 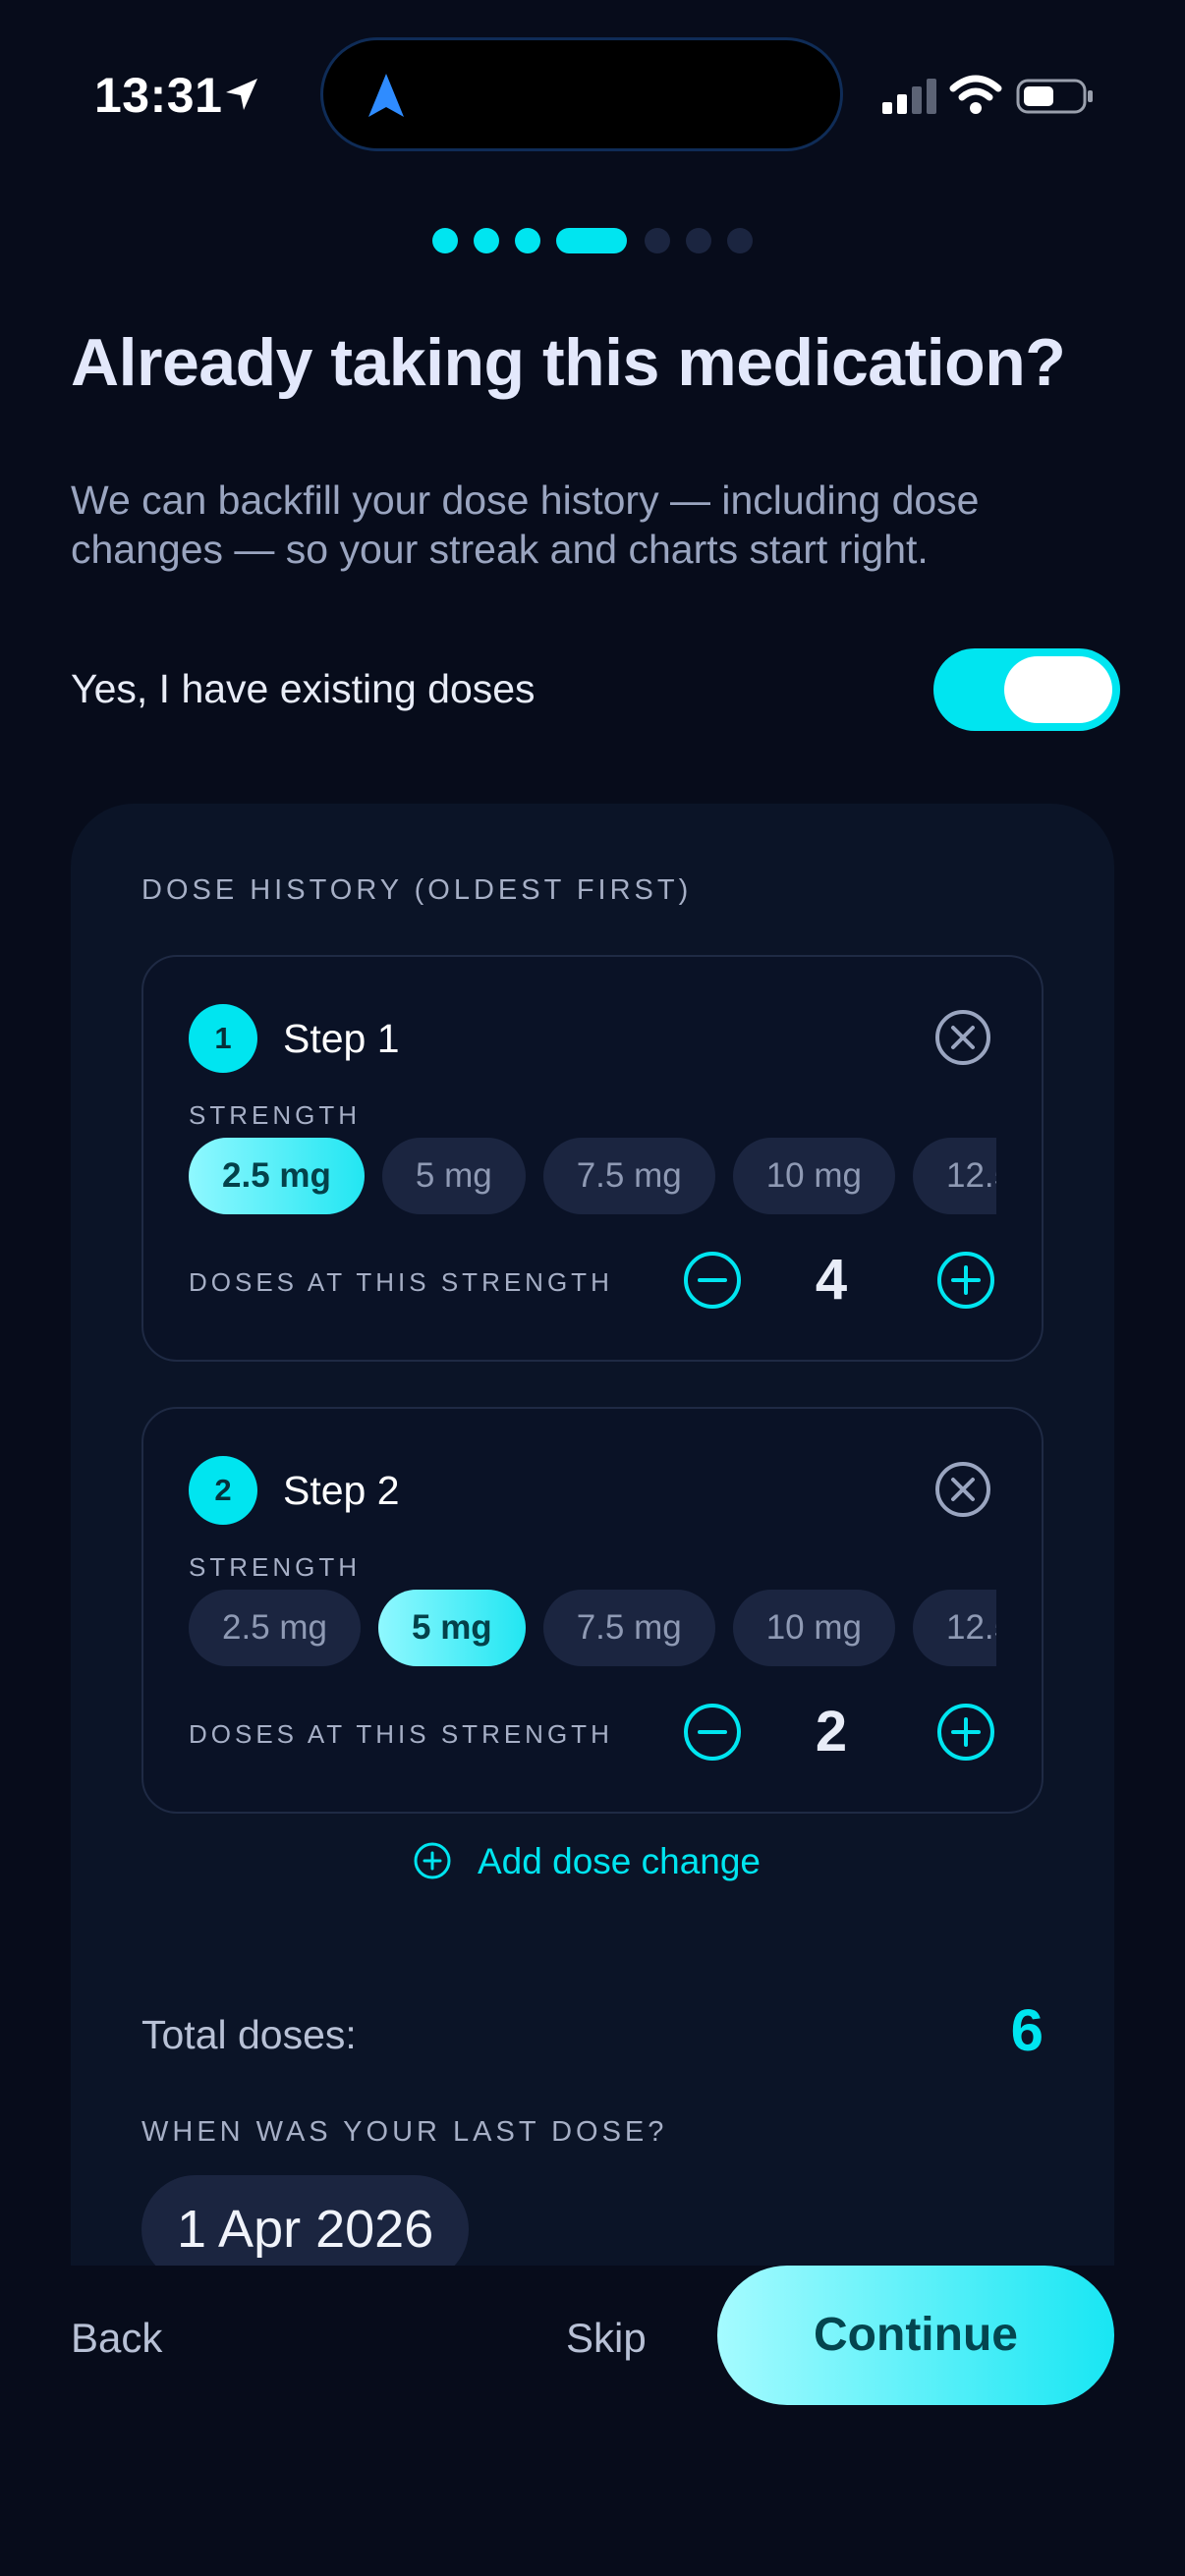 What do you see at coordinates (249, 2034) in the screenshot?
I see `total-doses-label: Total doses:` at bounding box center [249, 2034].